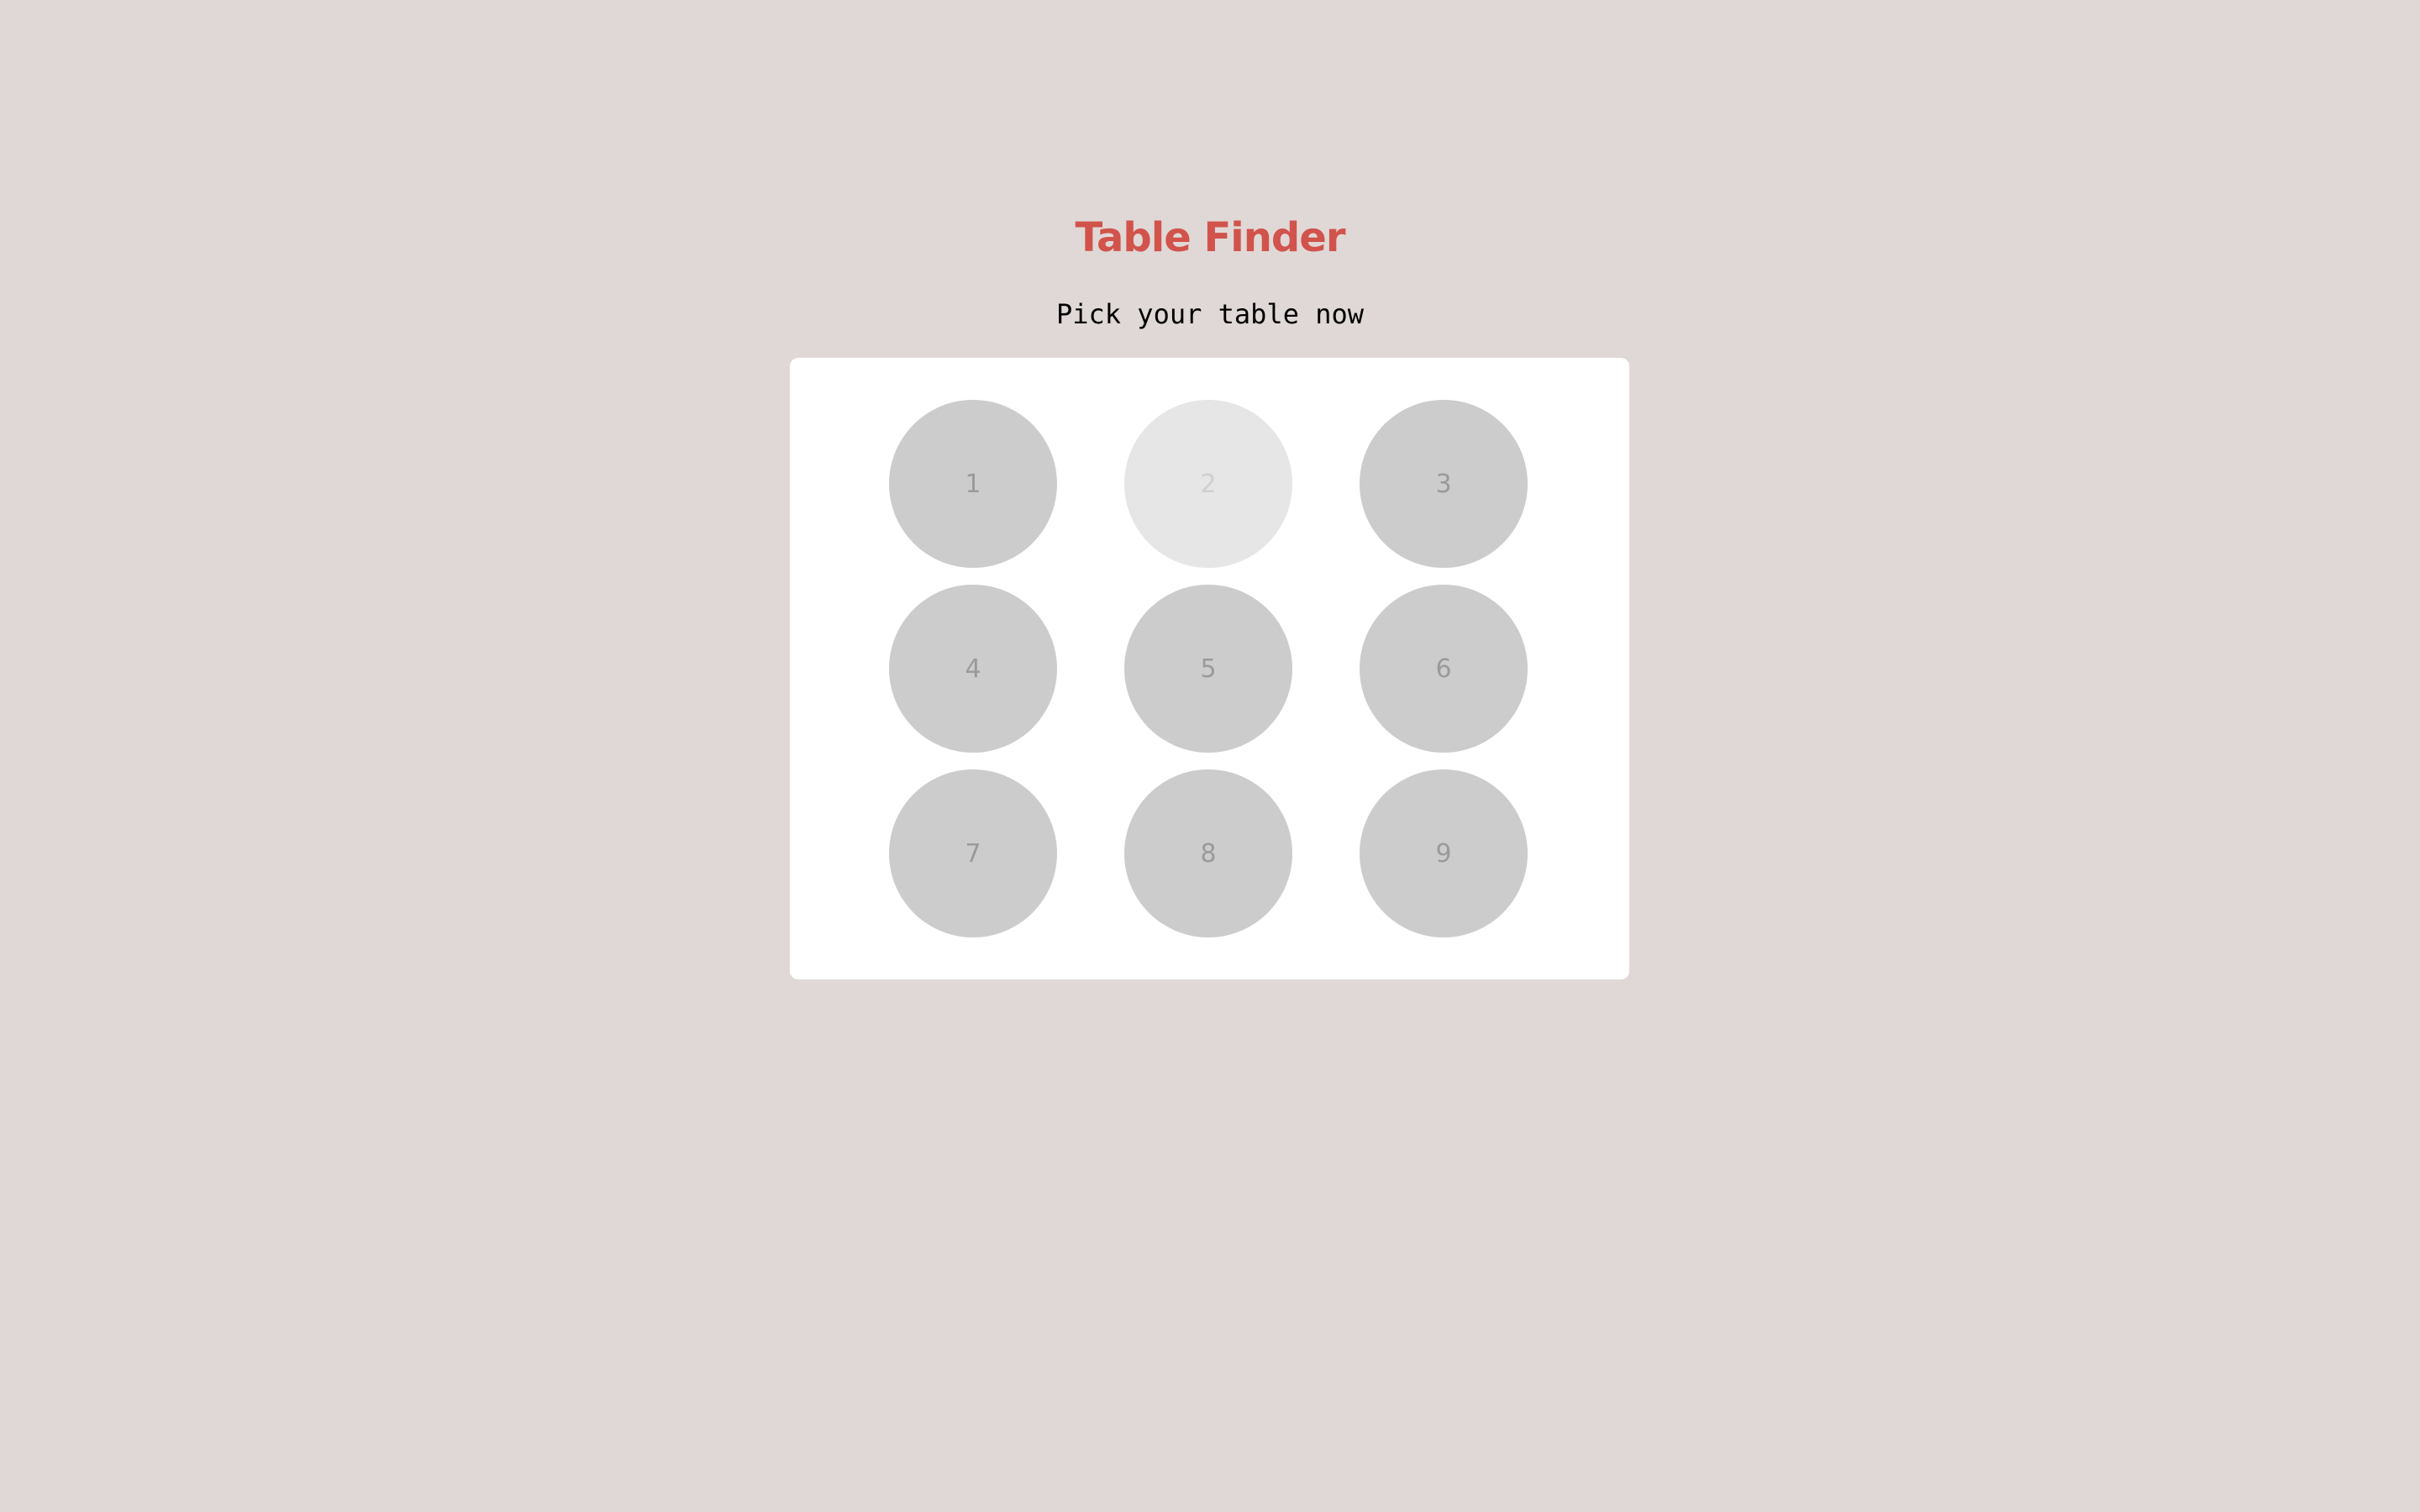  What do you see at coordinates (973, 484) in the screenshot?
I see `table-1-button: 1` at bounding box center [973, 484].